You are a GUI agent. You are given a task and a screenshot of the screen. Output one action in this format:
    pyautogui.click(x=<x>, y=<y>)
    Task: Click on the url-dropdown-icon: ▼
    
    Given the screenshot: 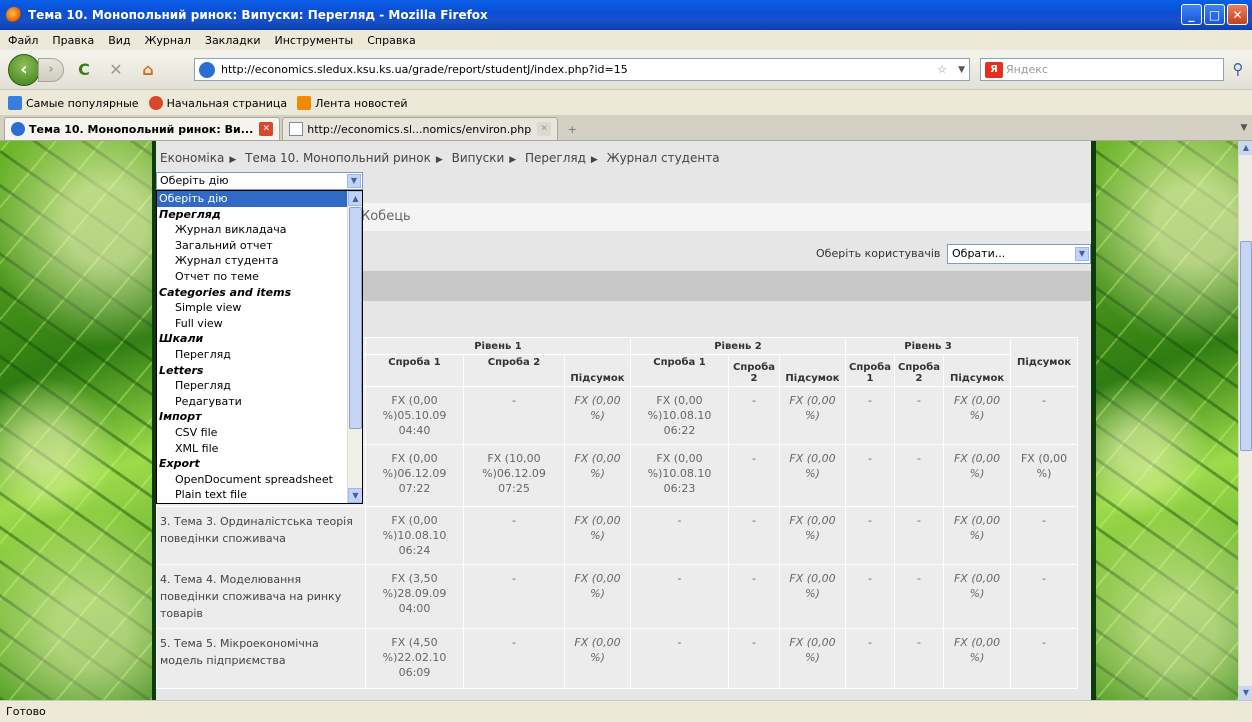 What is the action you would take?
    pyautogui.click(x=961, y=70)
    